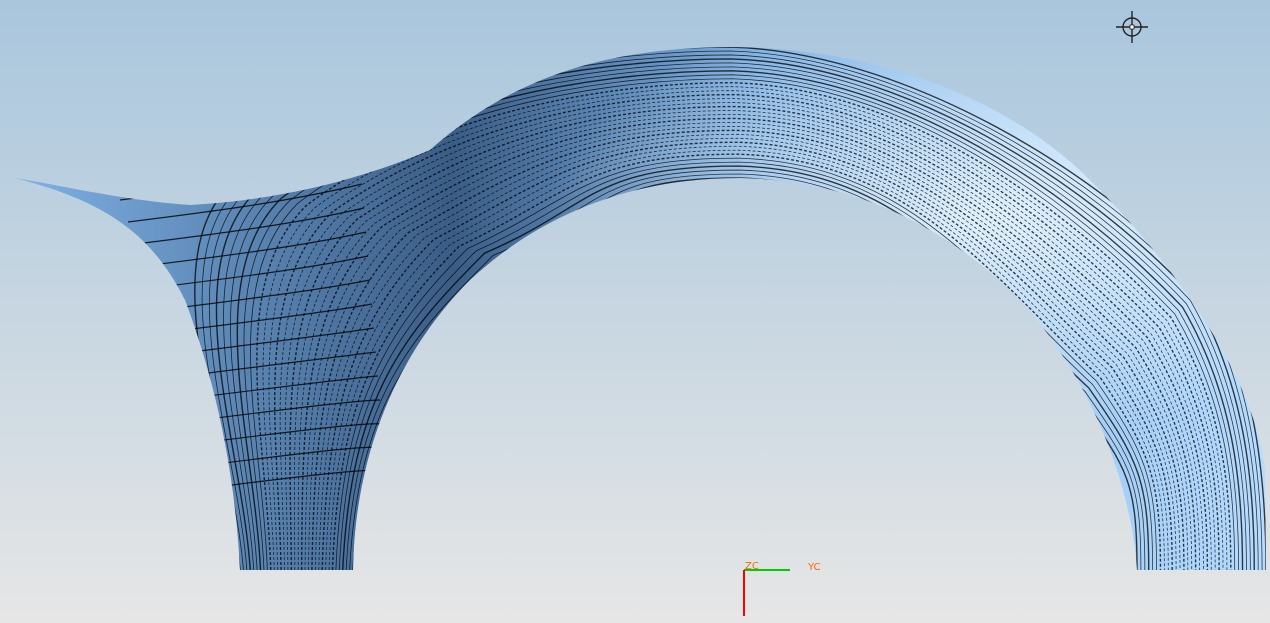 This screenshot has width=1270, height=623. What do you see at coordinates (752, 566) in the screenshot?
I see `zc-axis-label: ZC` at bounding box center [752, 566].